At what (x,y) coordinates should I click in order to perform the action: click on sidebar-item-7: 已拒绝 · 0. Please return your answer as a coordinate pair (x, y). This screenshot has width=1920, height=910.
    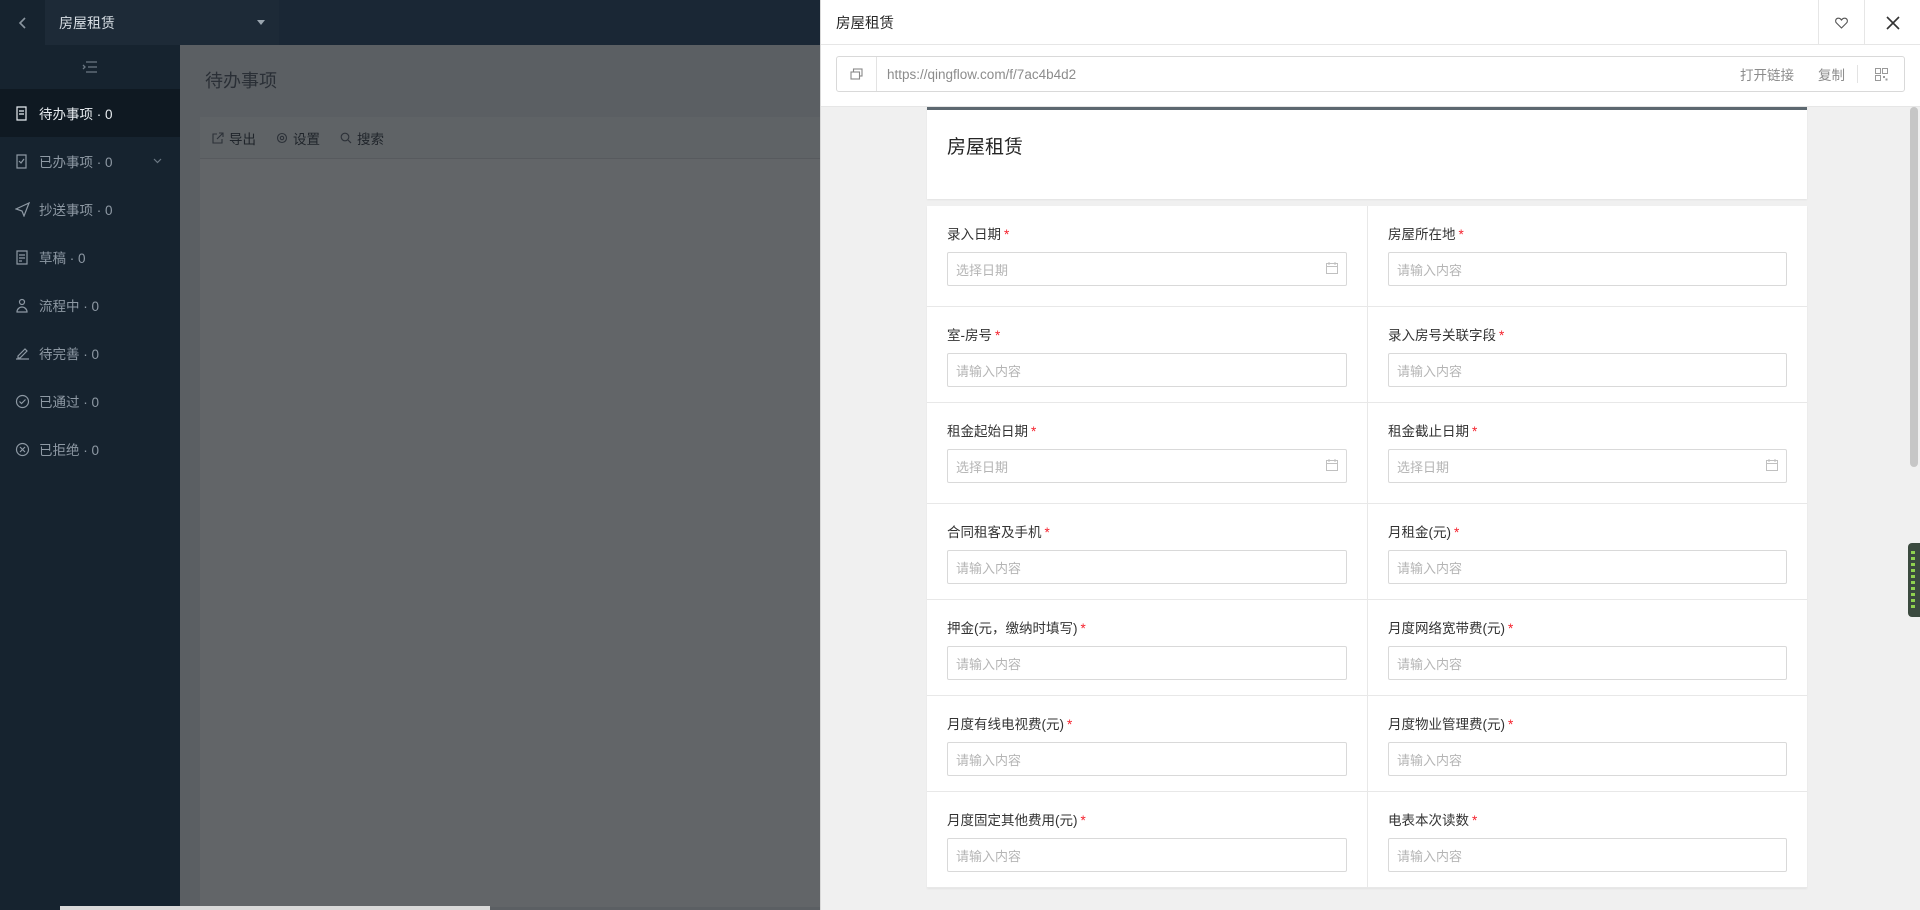
    Looking at the image, I should click on (90, 449).